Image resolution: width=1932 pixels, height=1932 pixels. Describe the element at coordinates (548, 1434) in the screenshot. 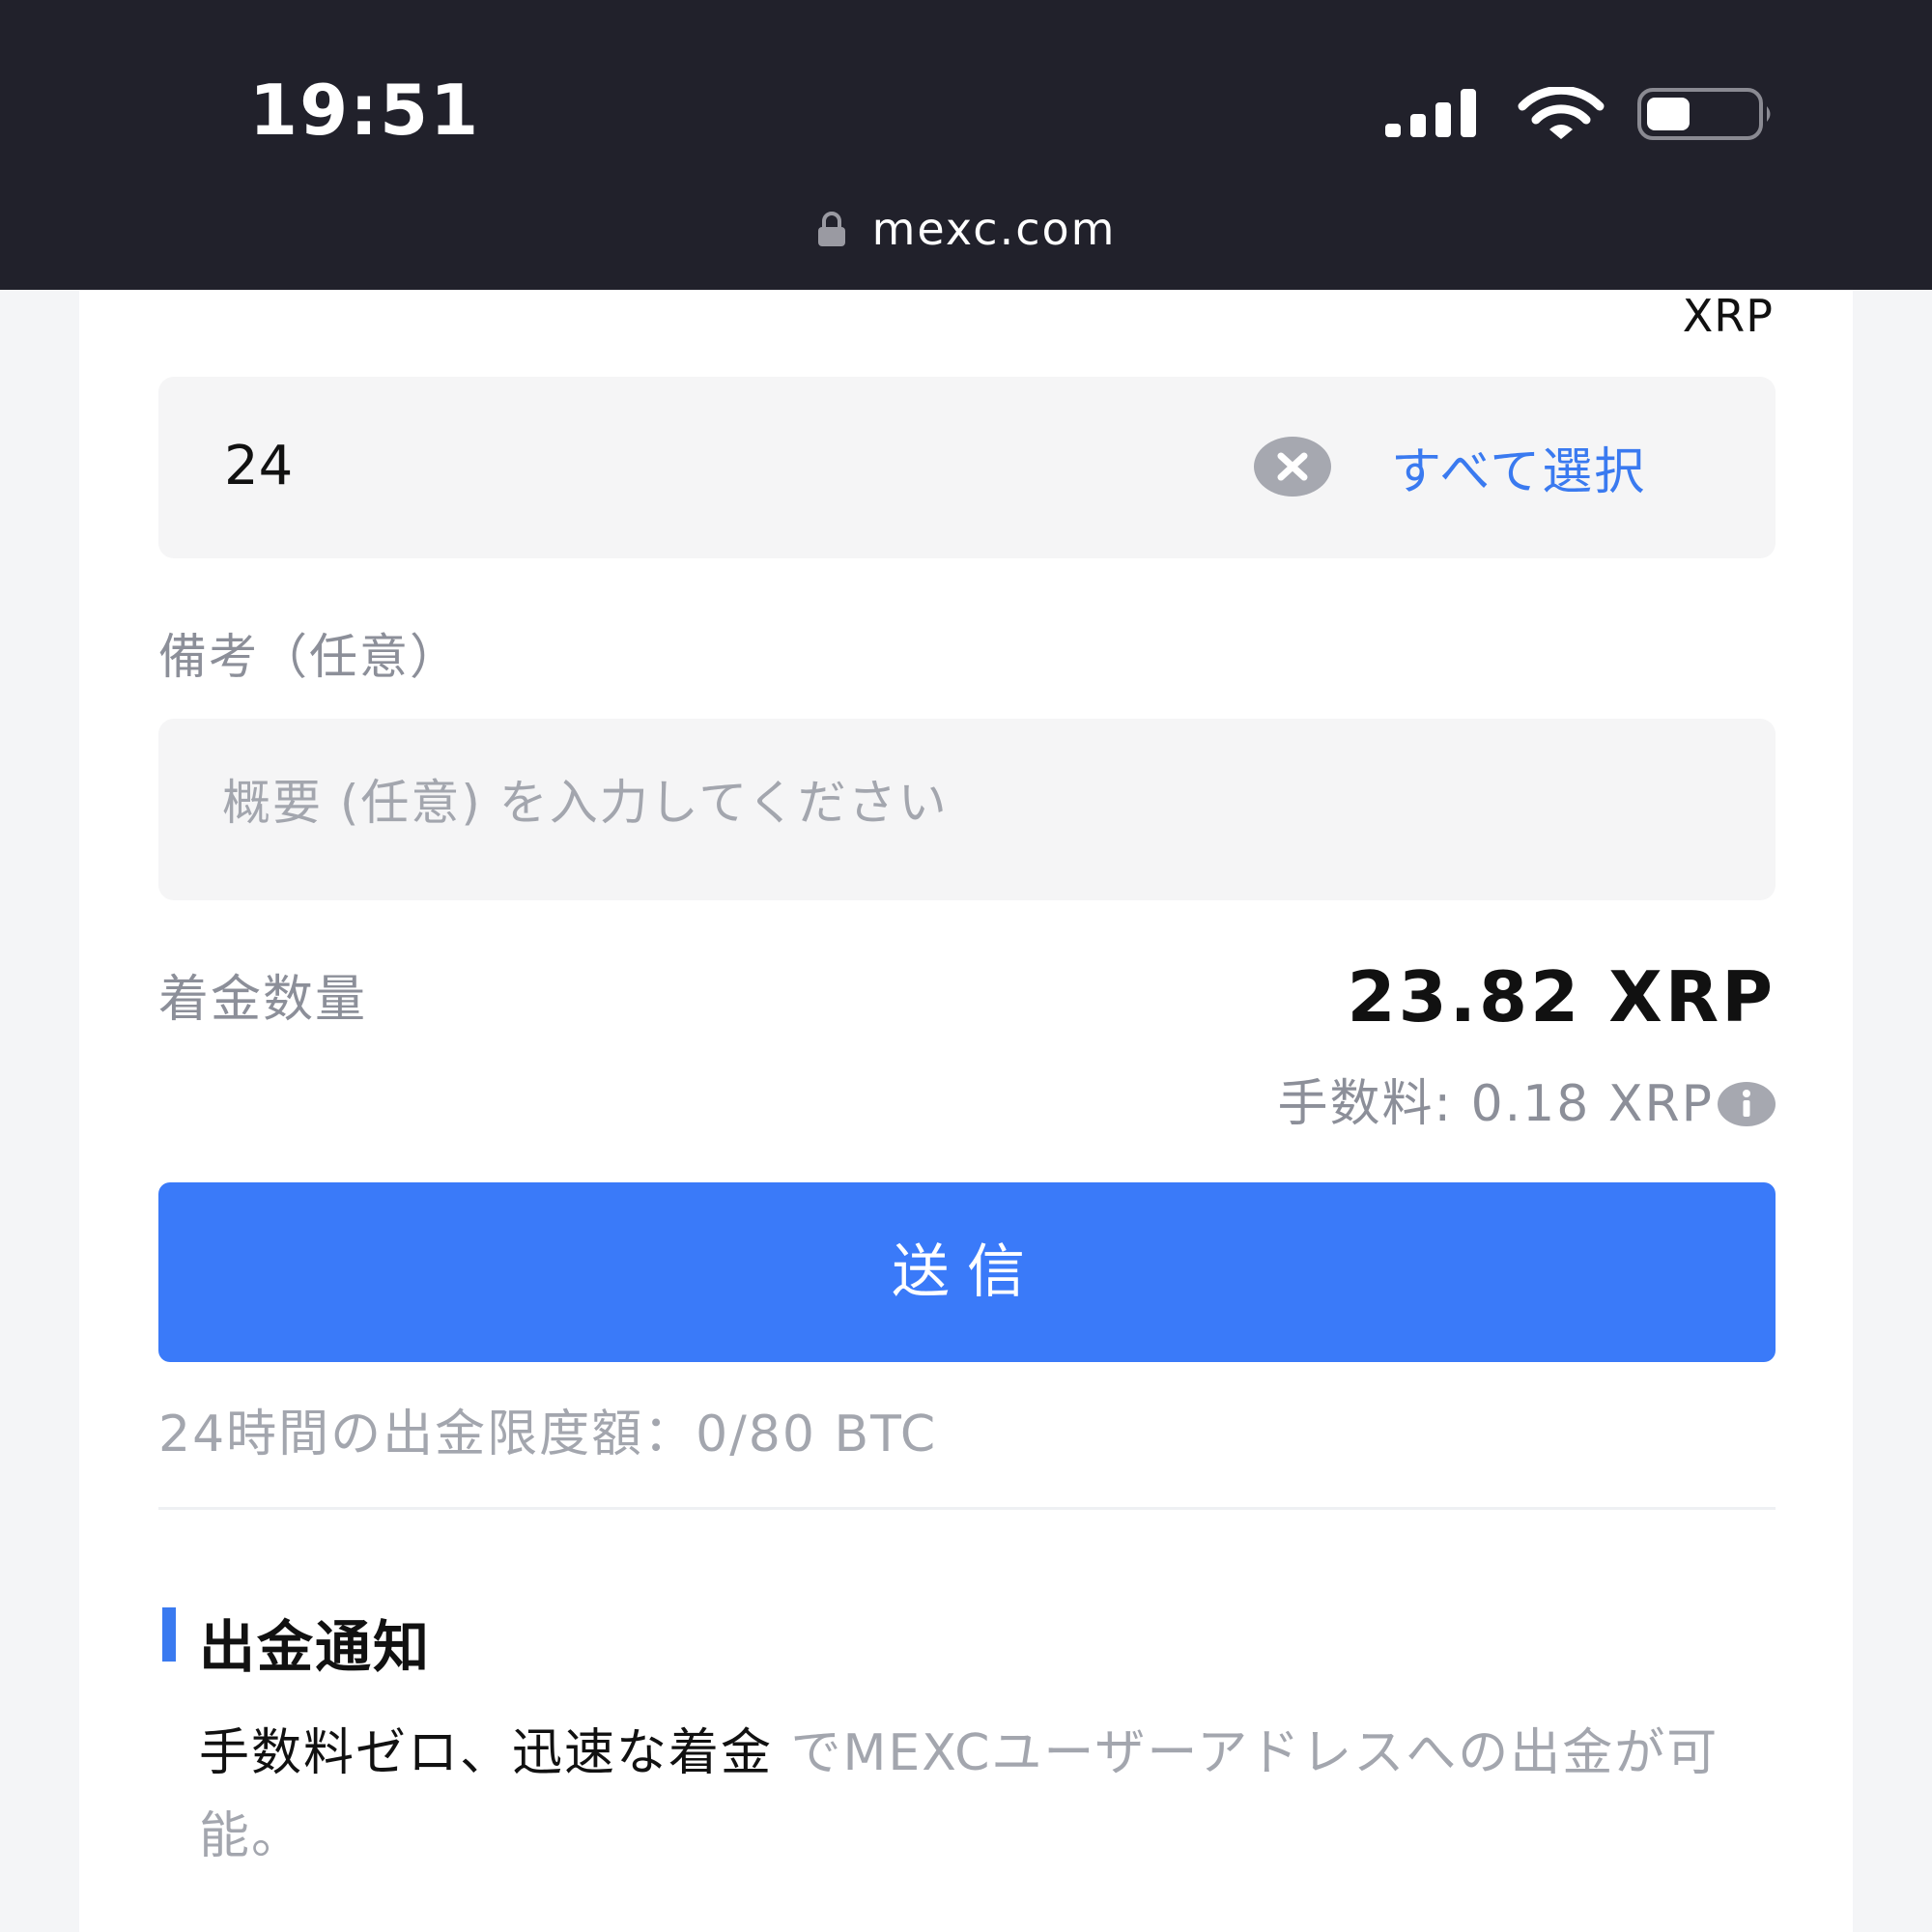

I see `daily-limit-text: 24時間の出金限度額：0/80 BTC` at that location.